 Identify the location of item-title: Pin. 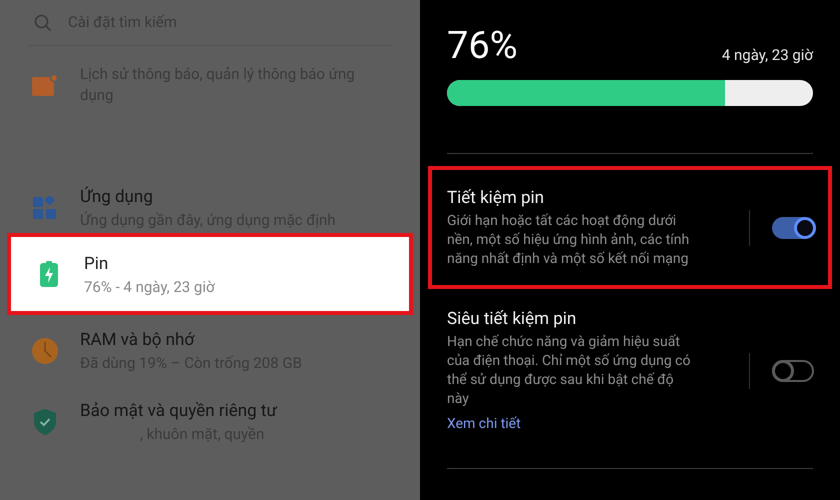
(97, 264).